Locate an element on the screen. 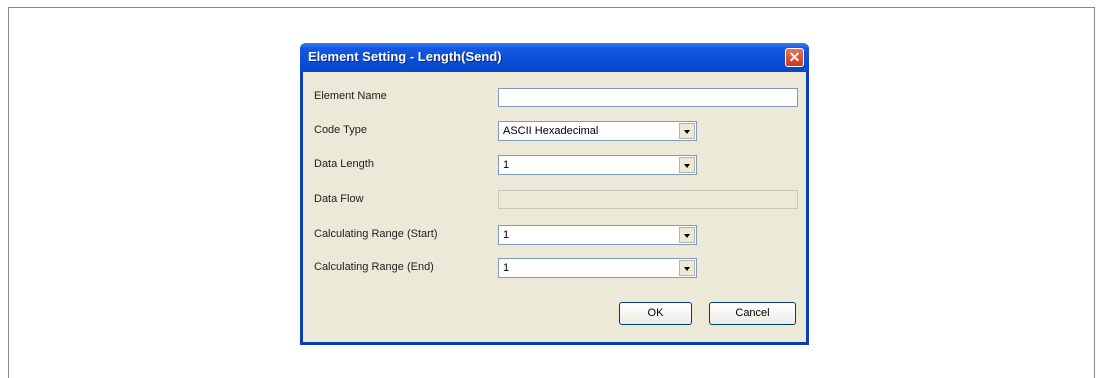 Image resolution: width=1103 pixels, height=378 pixels. calc-range-start-label: Calculating Range (Start) is located at coordinates (376, 234).